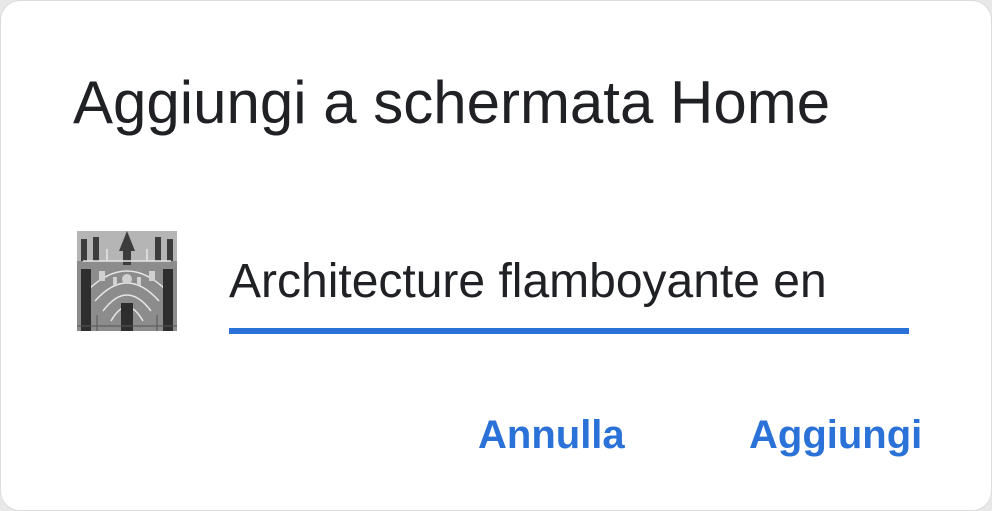 This screenshot has height=511, width=992. I want to click on shortcut-name-field, so click(569, 288).